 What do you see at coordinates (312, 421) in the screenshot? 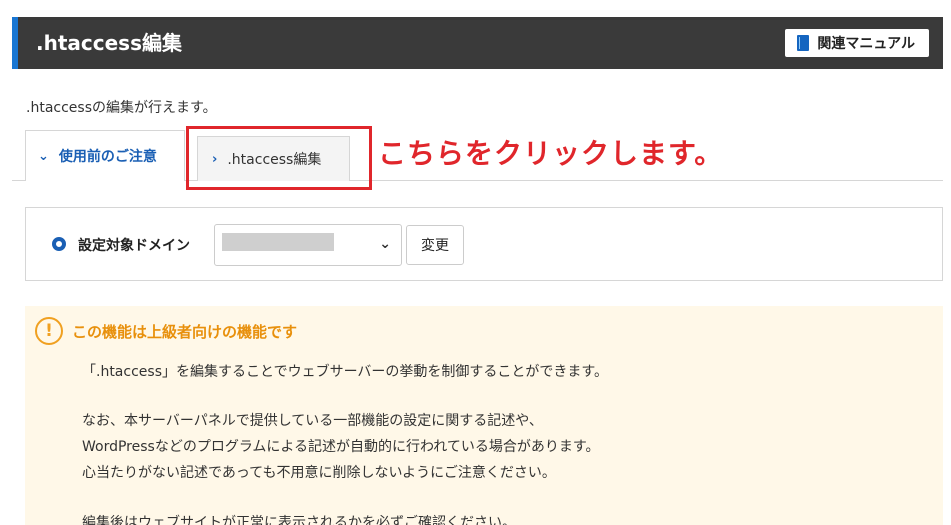
I see `warning-text: なお、本サーバーパネルで提供している一部機能の設定に関する記述や、` at bounding box center [312, 421].